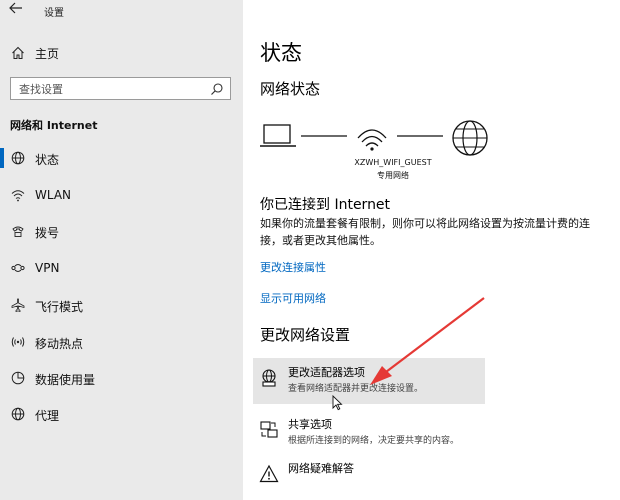  Describe the element at coordinates (47, 160) in the screenshot. I see `sidebar-item-label: 状态` at that location.